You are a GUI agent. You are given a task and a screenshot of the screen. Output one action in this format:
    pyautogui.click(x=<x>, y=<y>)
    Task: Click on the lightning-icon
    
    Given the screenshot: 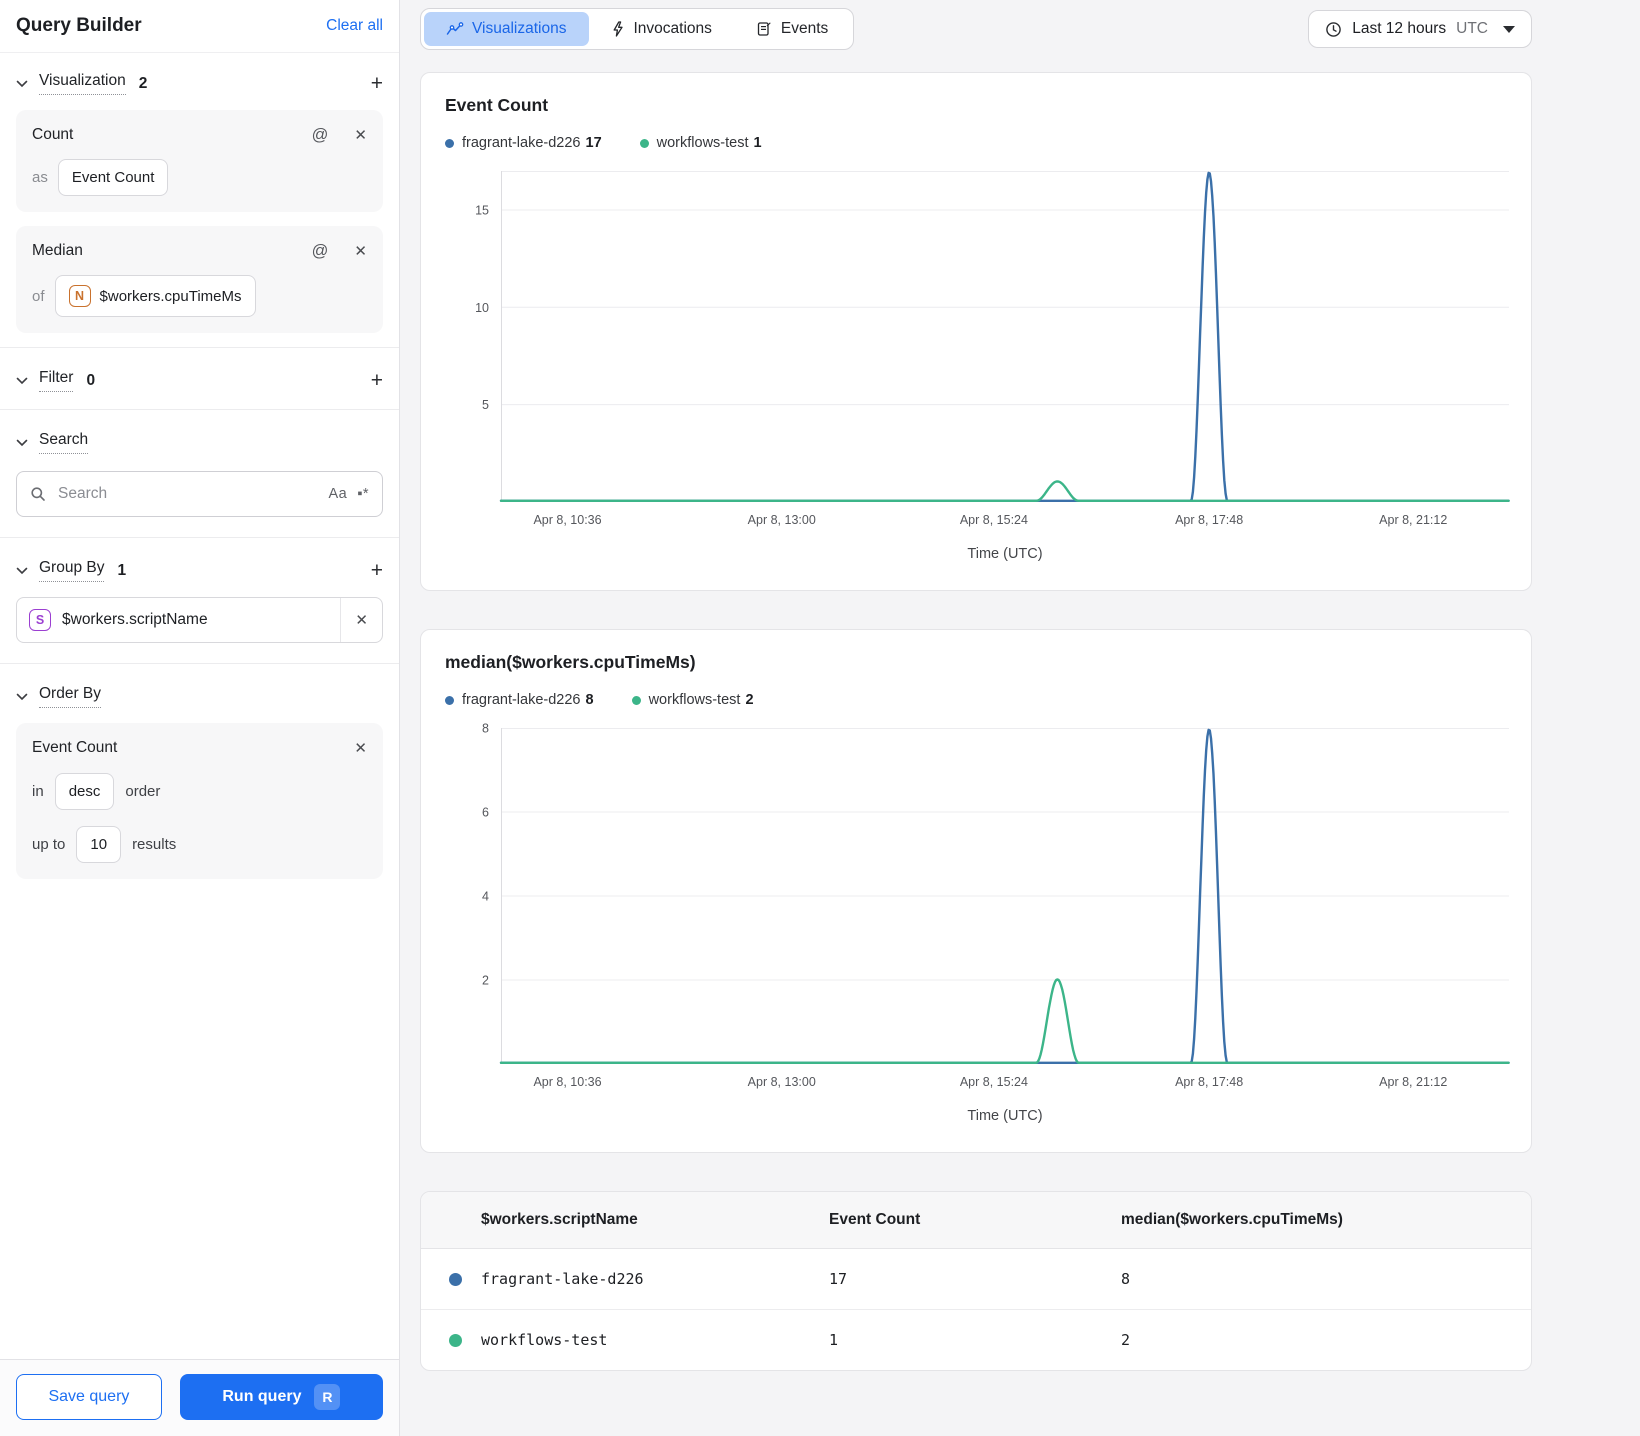 What is the action you would take?
    pyautogui.click(x=618, y=29)
    